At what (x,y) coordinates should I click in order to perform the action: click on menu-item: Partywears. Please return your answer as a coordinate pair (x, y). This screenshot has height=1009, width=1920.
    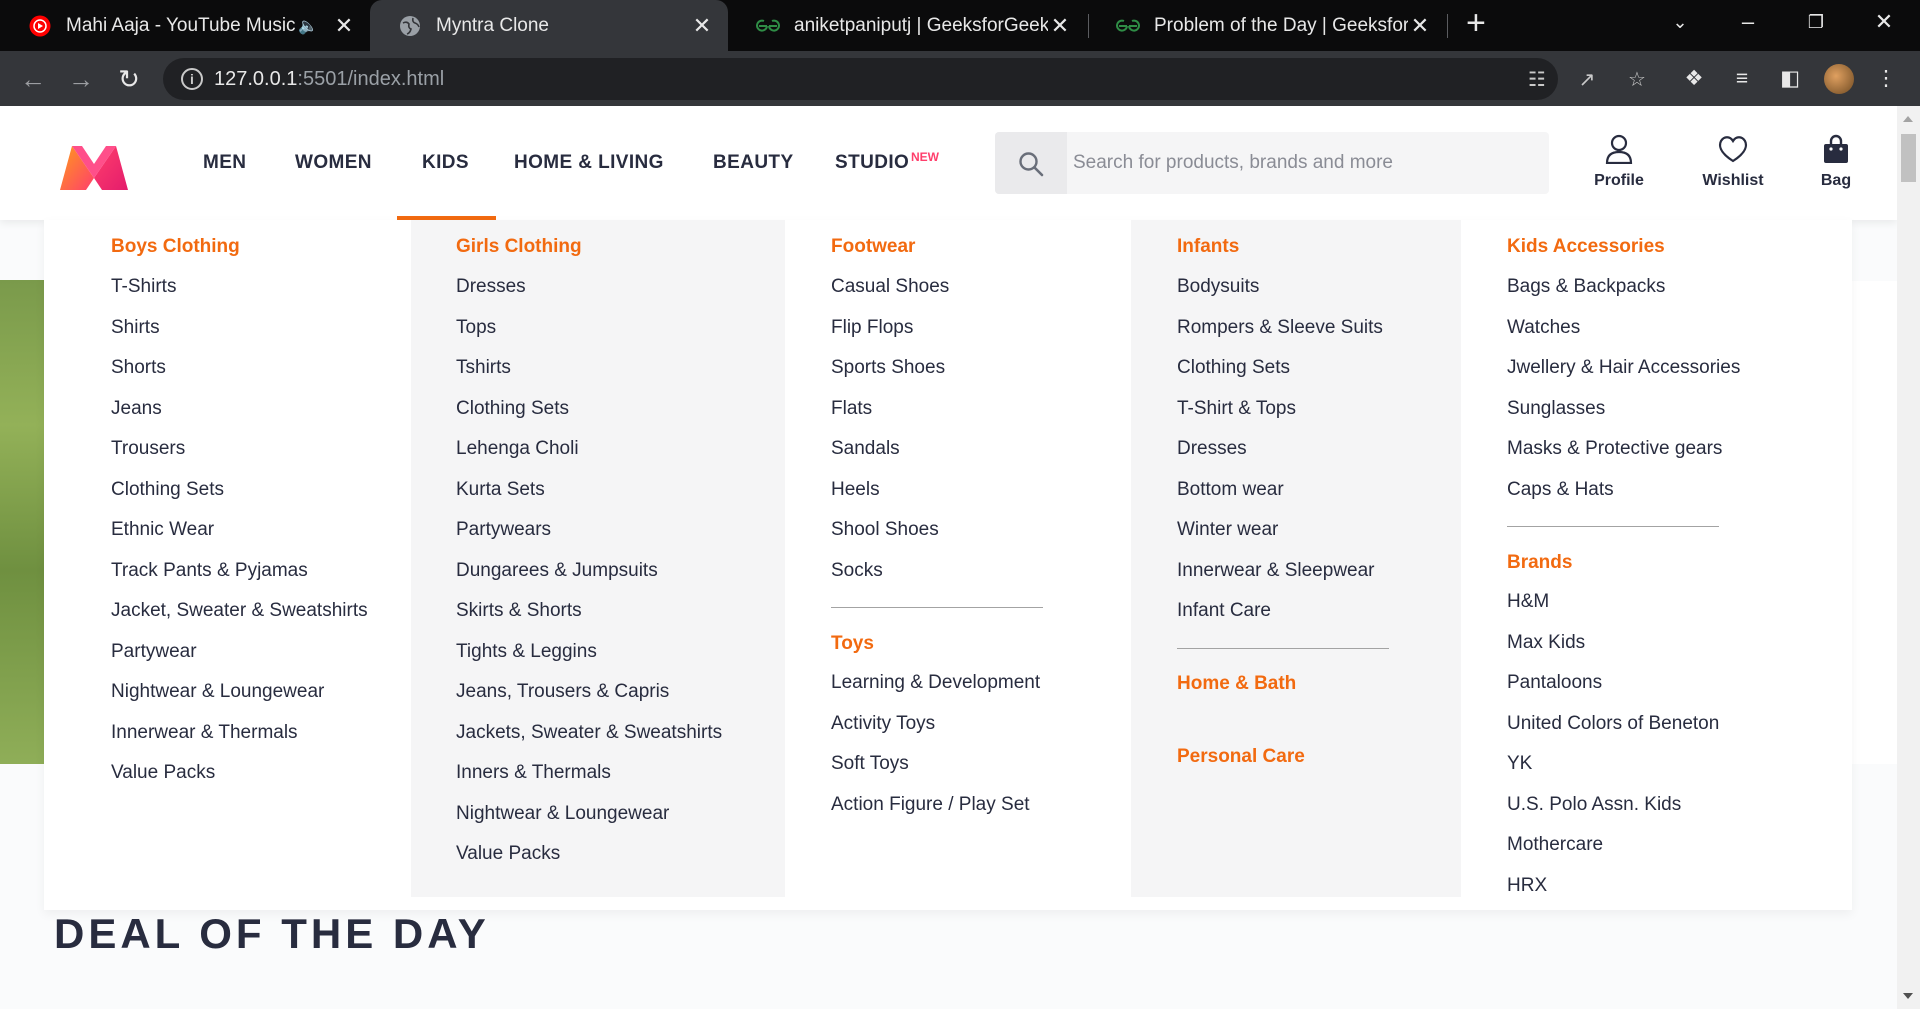
    Looking at the image, I should click on (503, 530).